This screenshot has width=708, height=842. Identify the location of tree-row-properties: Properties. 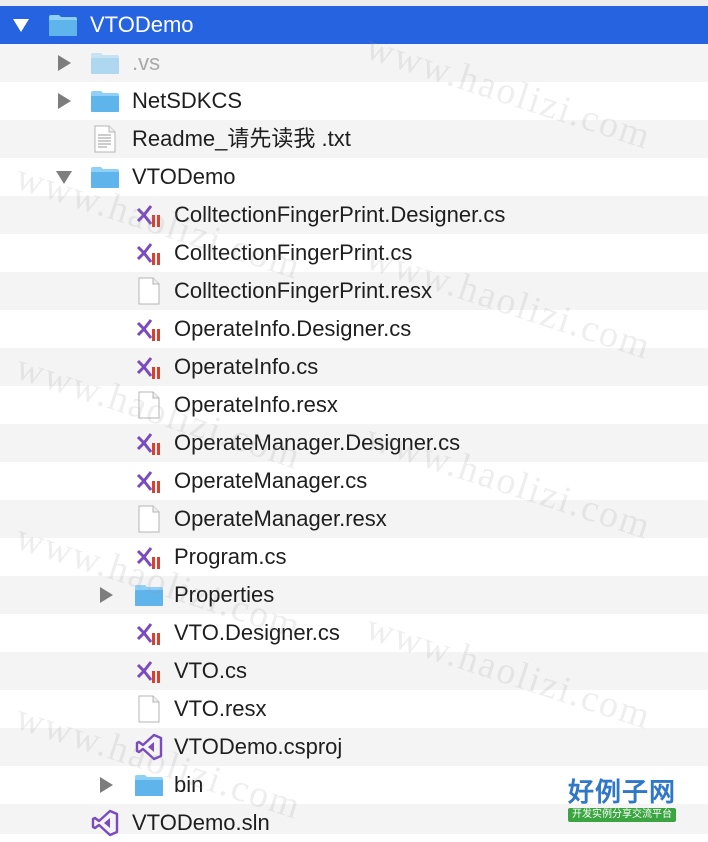
(354, 595).